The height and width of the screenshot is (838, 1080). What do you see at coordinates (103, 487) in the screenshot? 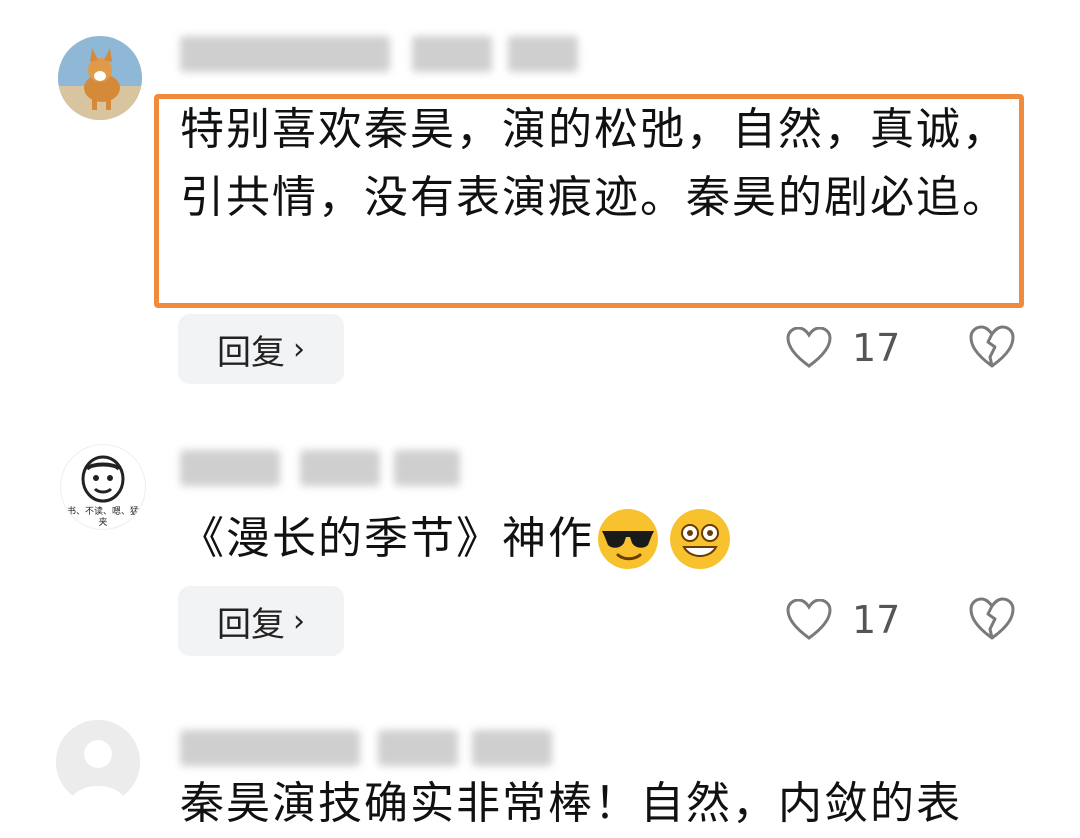
I see `avatar: 书、不读、嗯、猛夹` at bounding box center [103, 487].